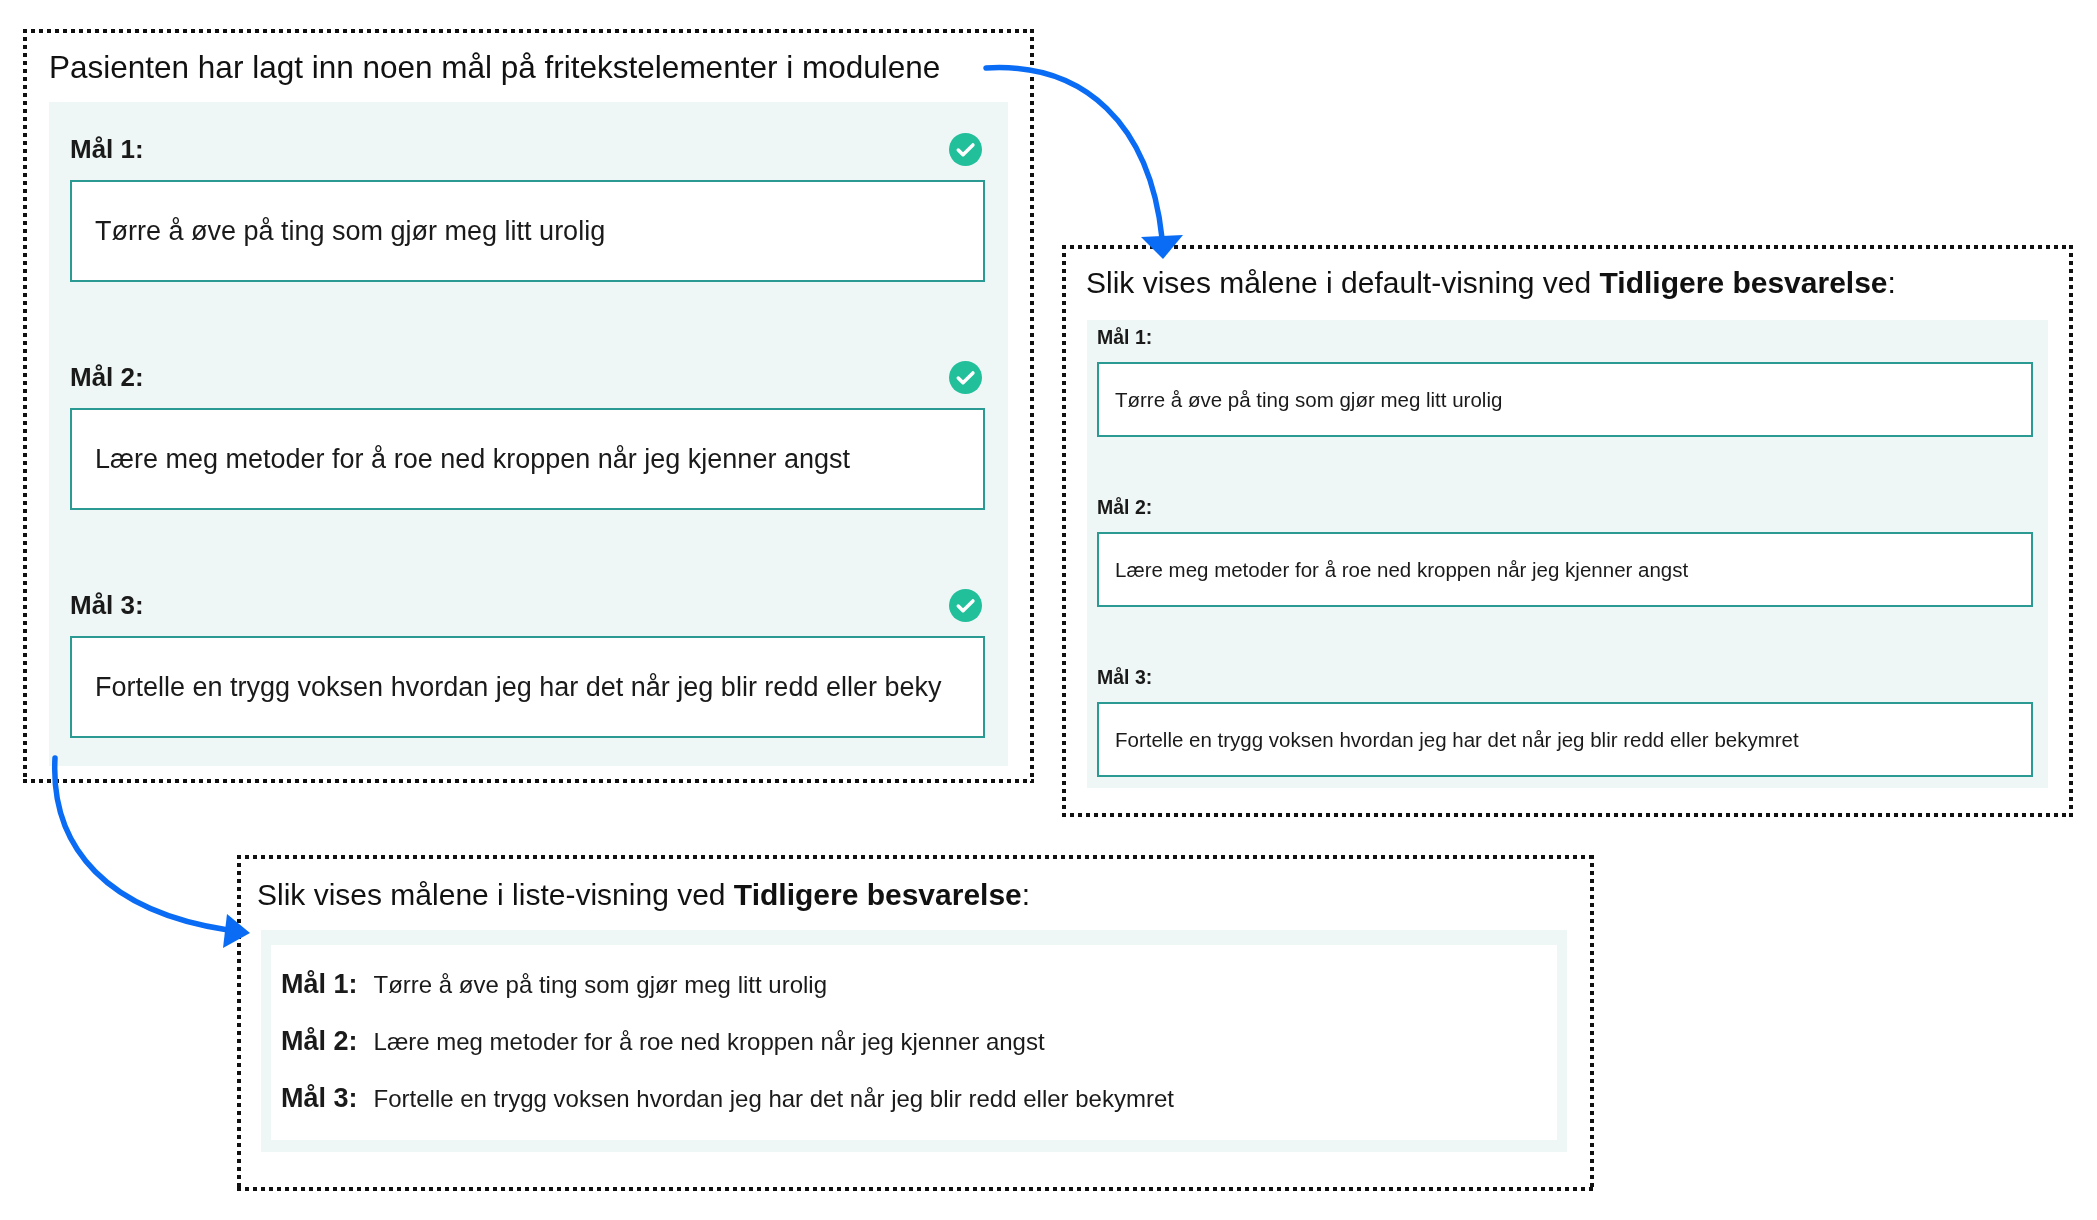  Describe the element at coordinates (527, 459) in the screenshot. I see `text-field: Lære meg metoder for å roe ned kroppen når jeg kjenner angst` at that location.